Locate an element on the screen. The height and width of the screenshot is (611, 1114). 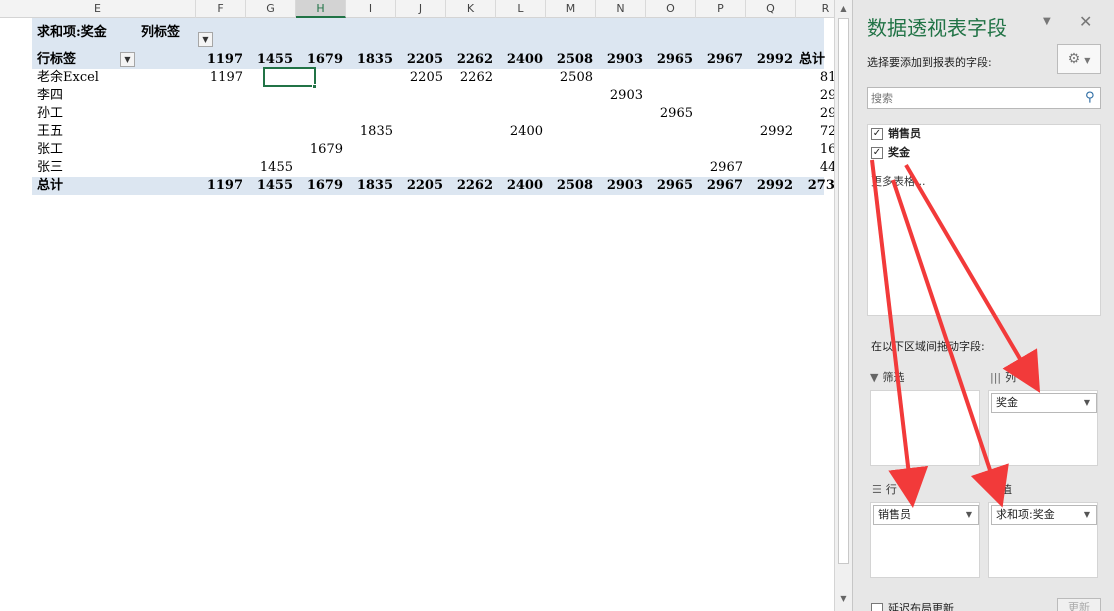
values-dropzone: 求和项:奖金 ▼ is located at coordinates (1043, 540).